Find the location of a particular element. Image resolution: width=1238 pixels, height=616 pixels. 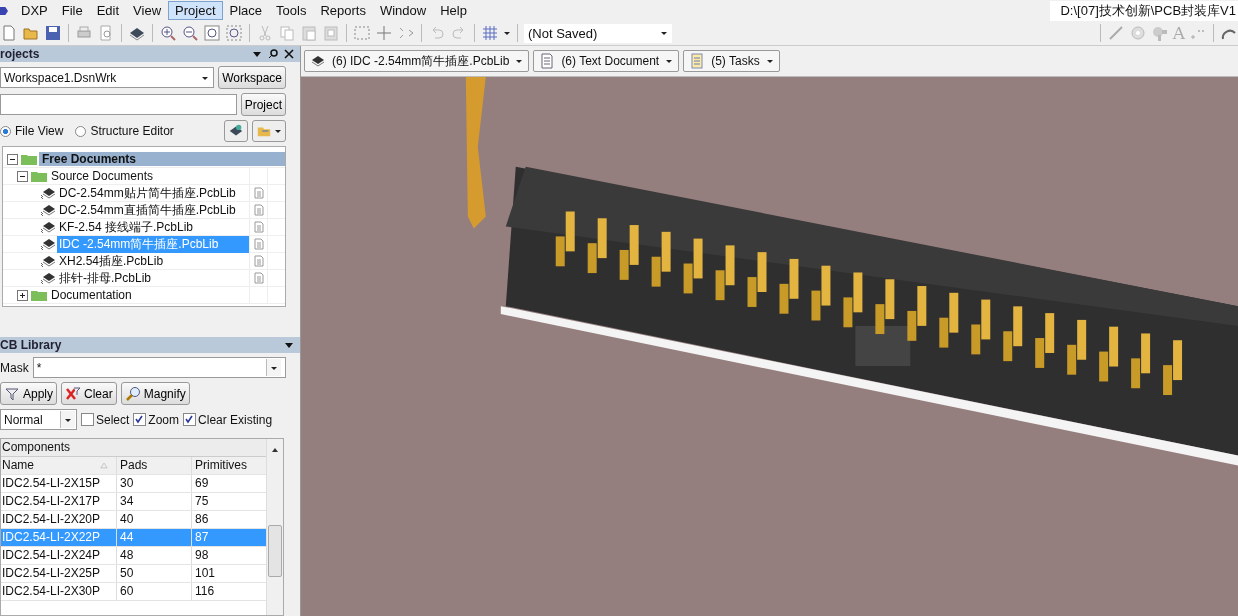

table-cell: 48 is located at coordinates (154, 555).